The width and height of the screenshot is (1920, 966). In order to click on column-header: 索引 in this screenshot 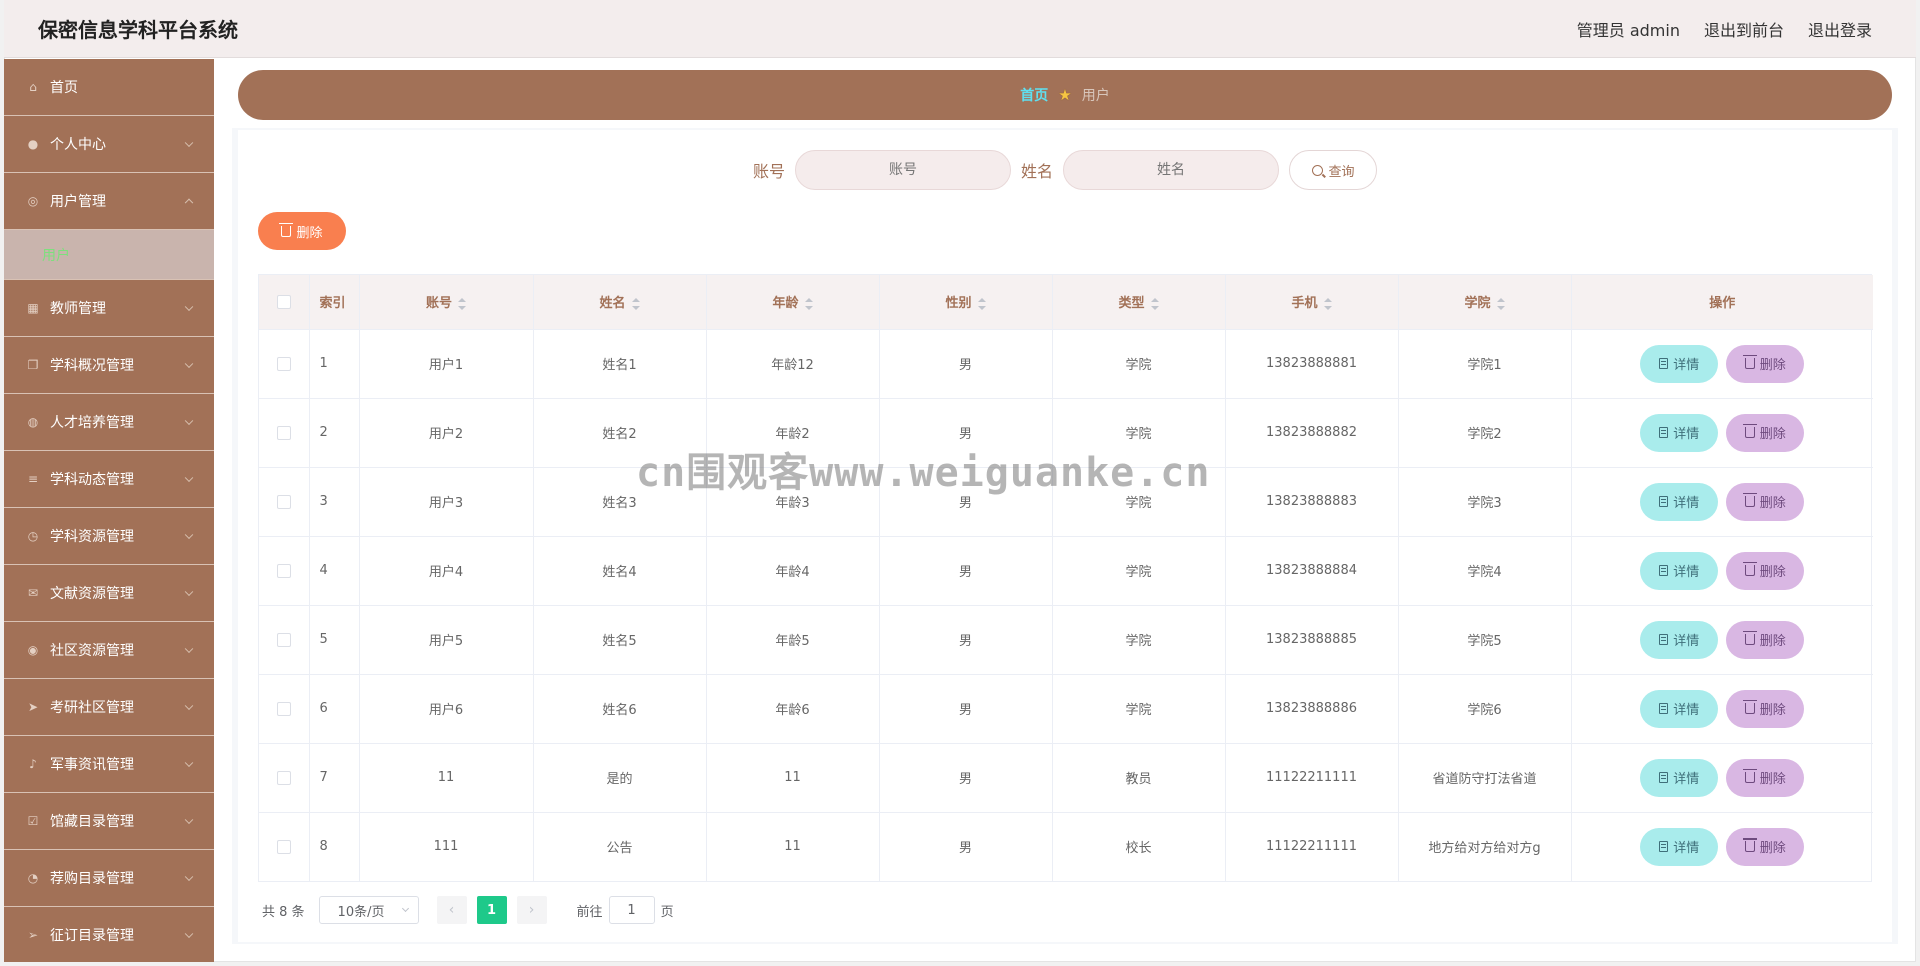, I will do `click(334, 302)`.